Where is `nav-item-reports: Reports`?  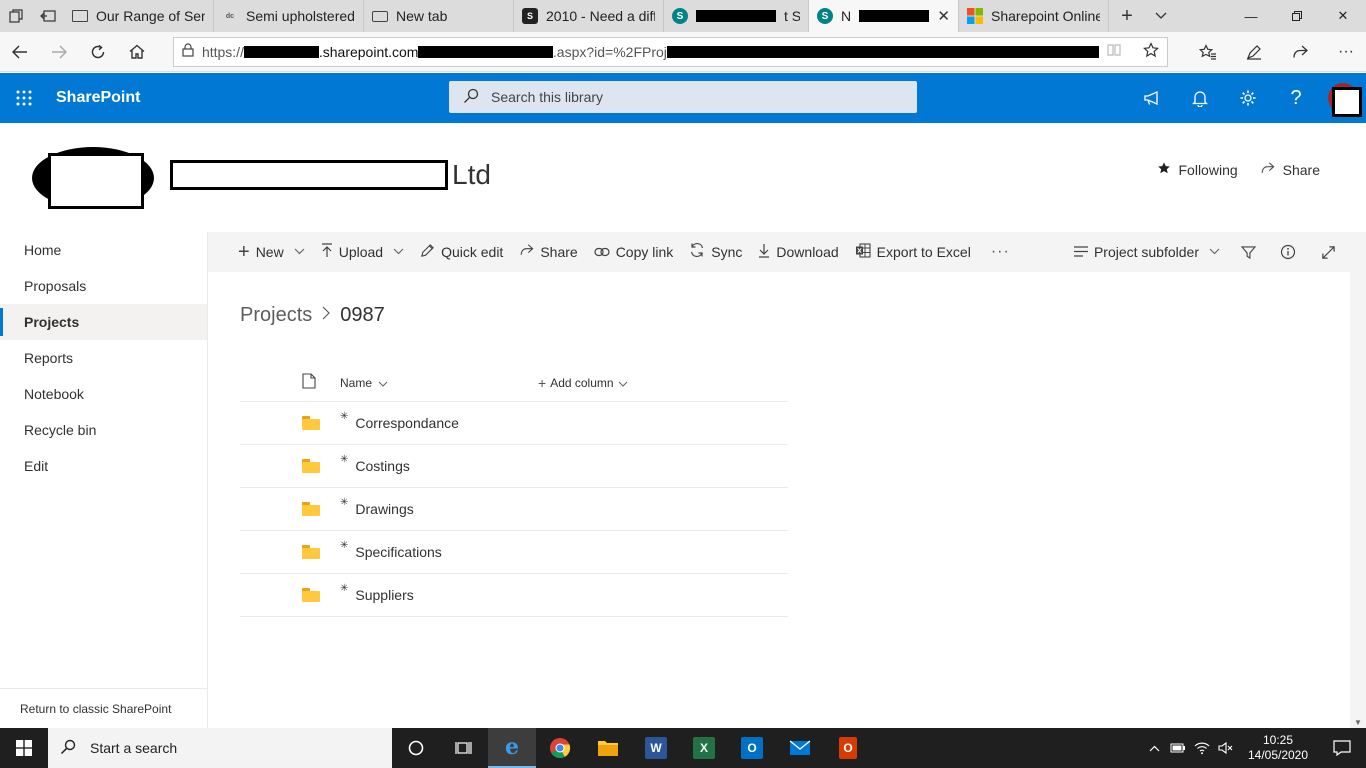
nav-item-reports: Reports is located at coordinates (103, 358).